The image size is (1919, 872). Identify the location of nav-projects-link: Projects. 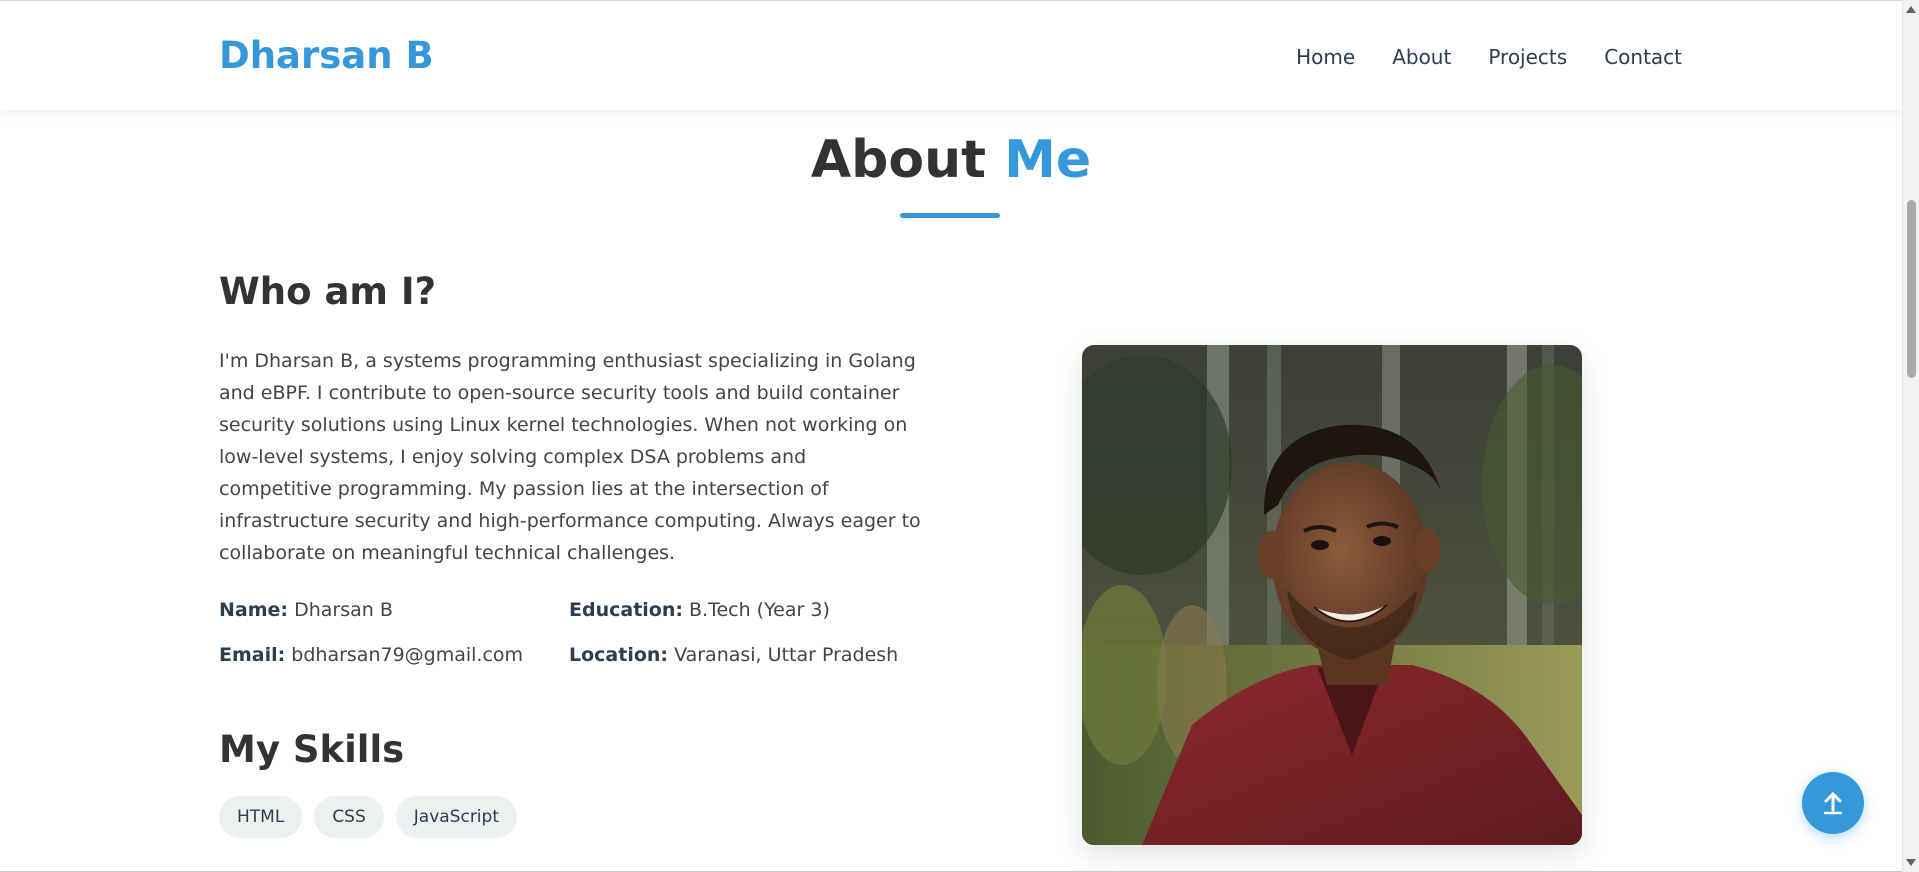
(1527, 57).